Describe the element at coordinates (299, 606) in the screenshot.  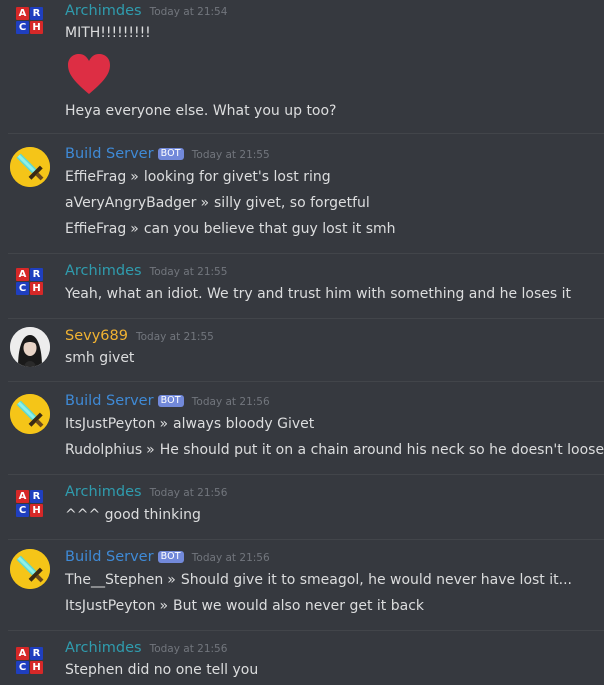
I see `relayed-text: But we would also never get it back` at that location.